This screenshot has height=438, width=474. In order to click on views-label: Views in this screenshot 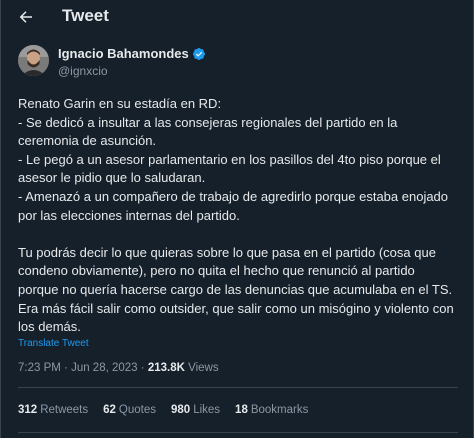, I will do `click(201, 368)`.